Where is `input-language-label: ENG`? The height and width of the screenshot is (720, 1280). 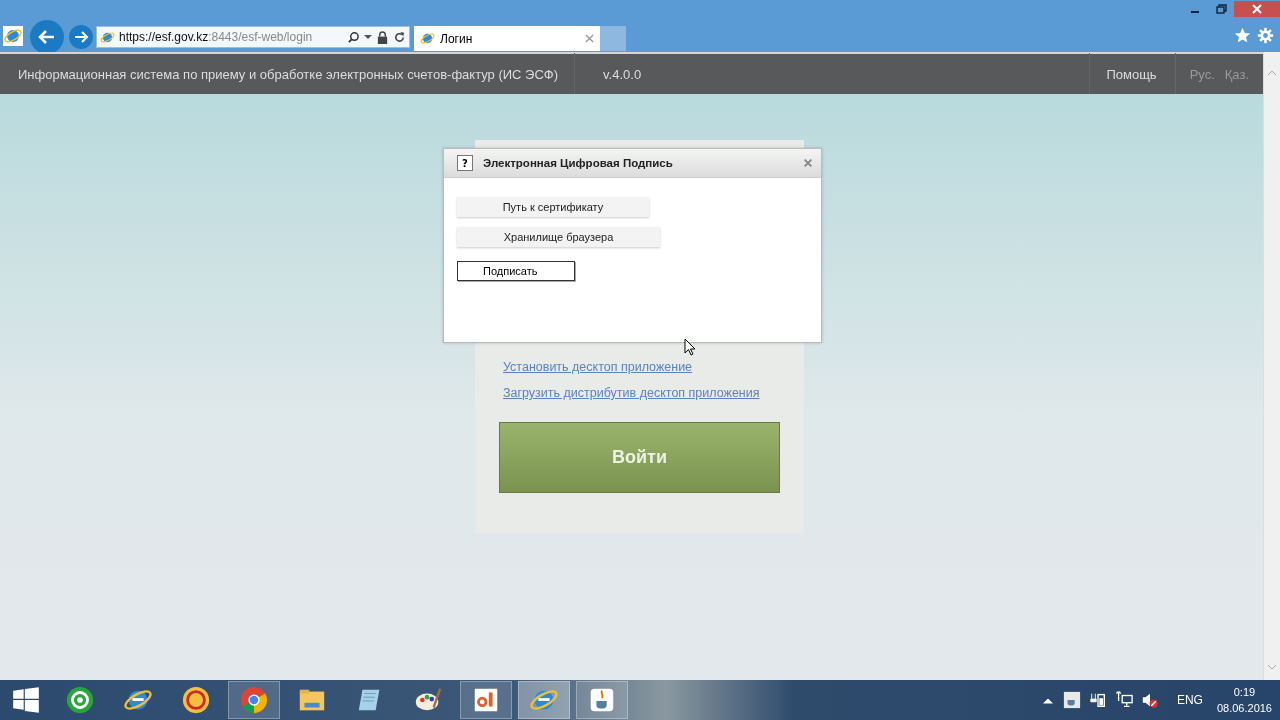 input-language-label: ENG is located at coordinates (1189, 700).